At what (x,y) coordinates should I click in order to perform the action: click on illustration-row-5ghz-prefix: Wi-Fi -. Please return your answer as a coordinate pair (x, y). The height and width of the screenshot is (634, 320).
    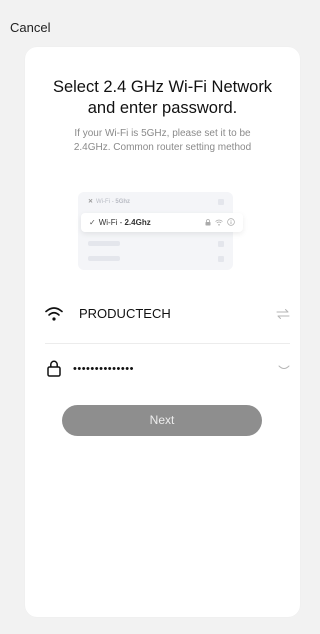
    Looking at the image, I should click on (106, 202).